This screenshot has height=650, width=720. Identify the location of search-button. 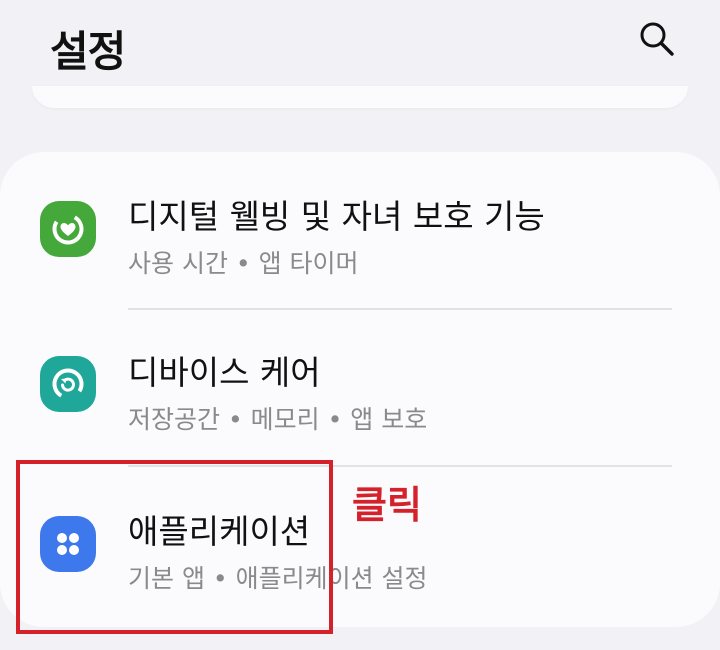
(657, 39).